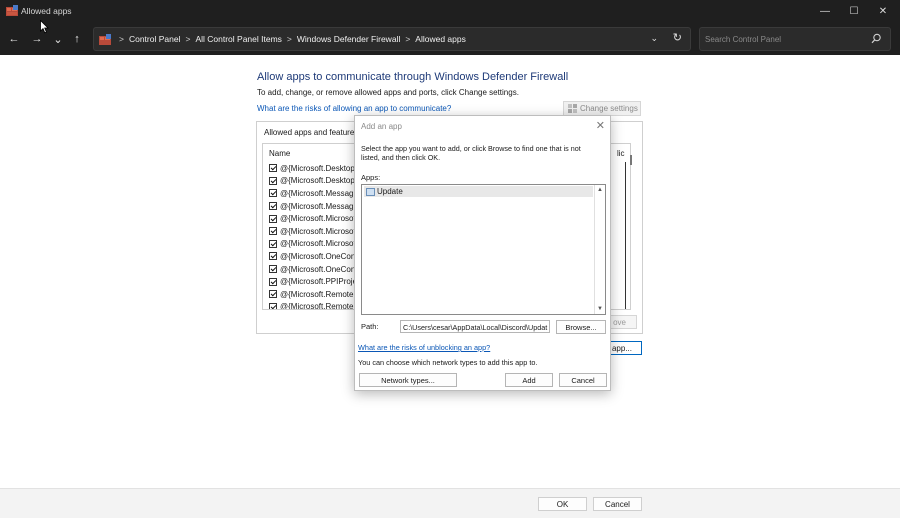 This screenshot has width=900, height=518. Describe the element at coordinates (529, 380) in the screenshot. I see `add-button: Add` at that location.